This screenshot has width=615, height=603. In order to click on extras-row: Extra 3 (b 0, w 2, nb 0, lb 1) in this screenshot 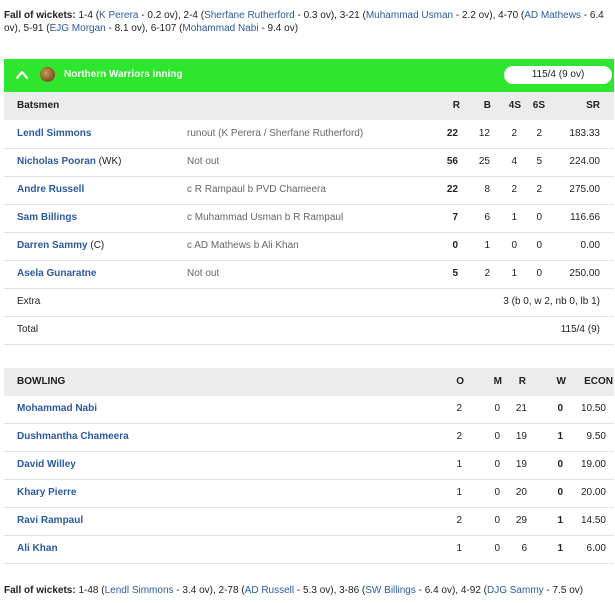, I will do `click(309, 302)`.